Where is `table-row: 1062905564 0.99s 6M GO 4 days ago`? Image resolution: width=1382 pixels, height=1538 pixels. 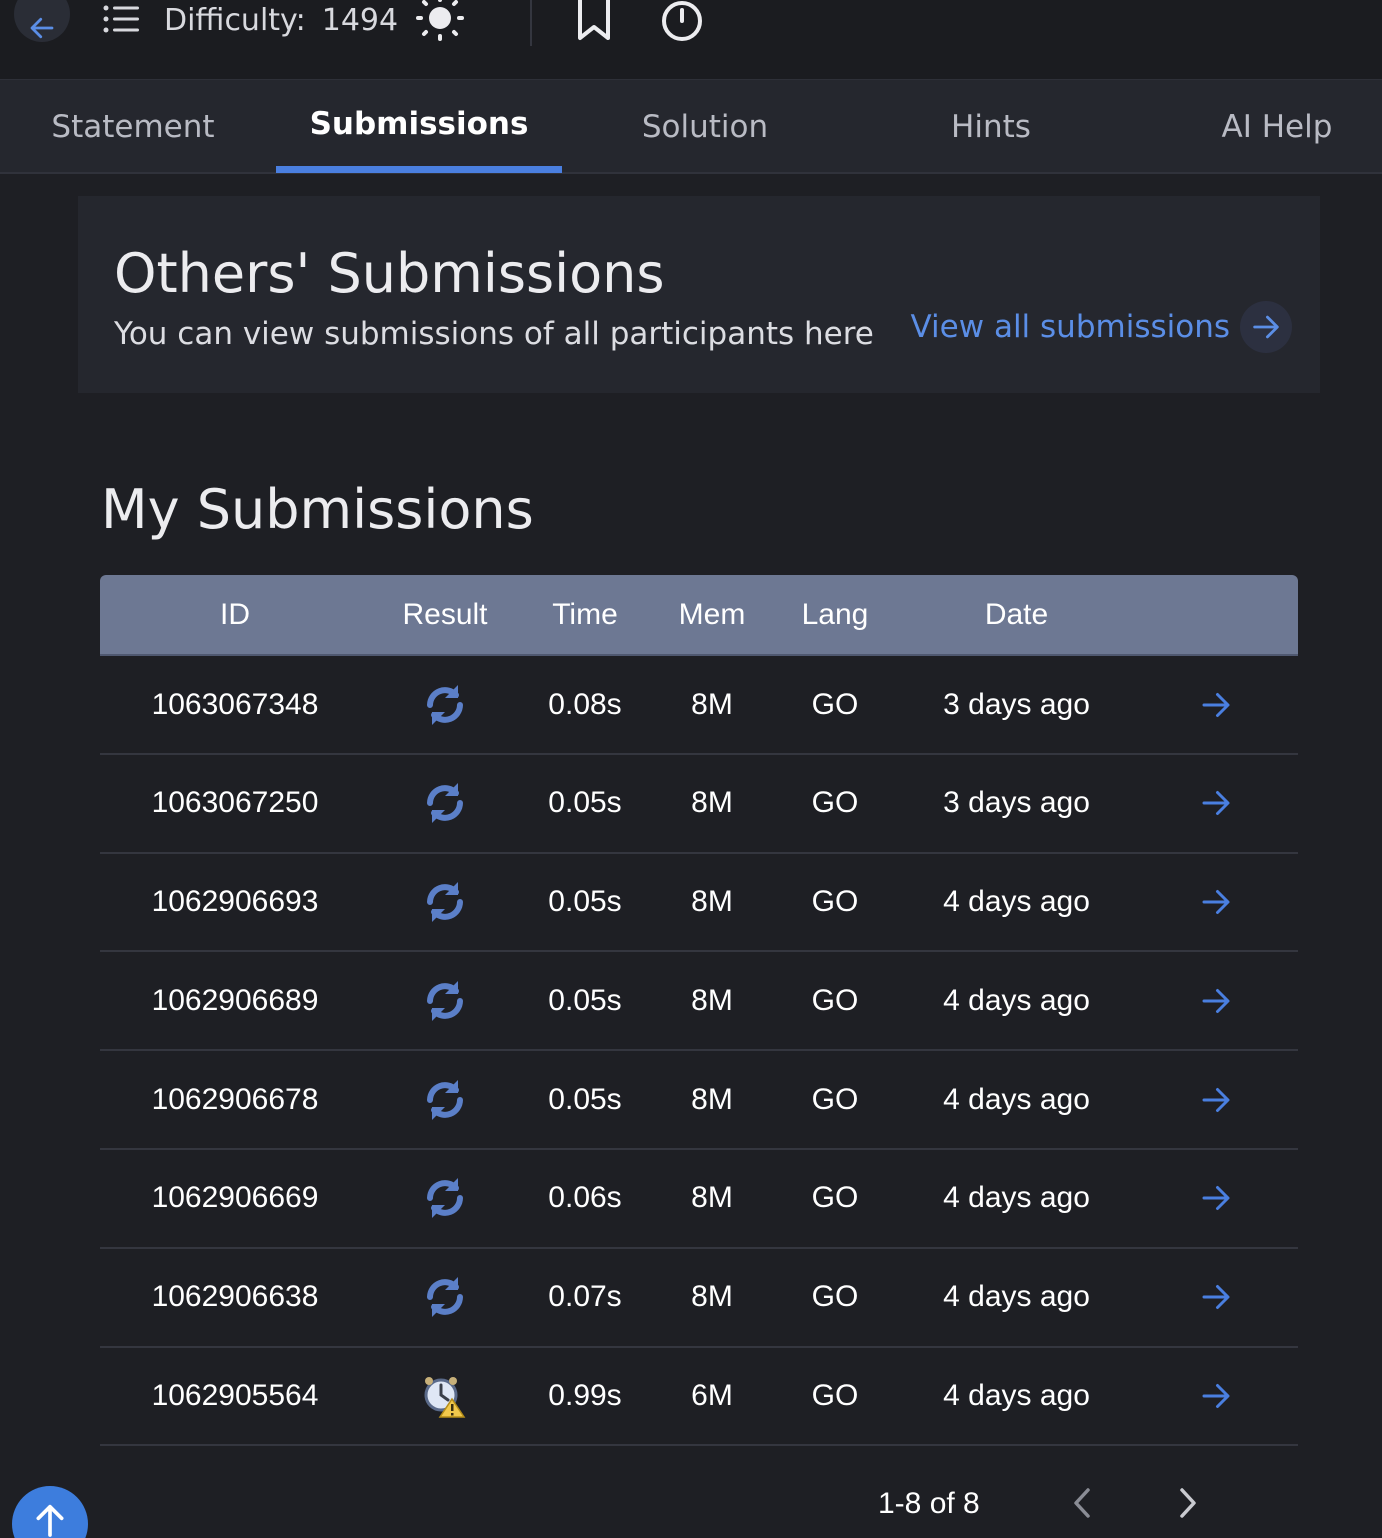
table-row: 1062905564 0.99s 6M GO 4 days ago is located at coordinates (699, 1397).